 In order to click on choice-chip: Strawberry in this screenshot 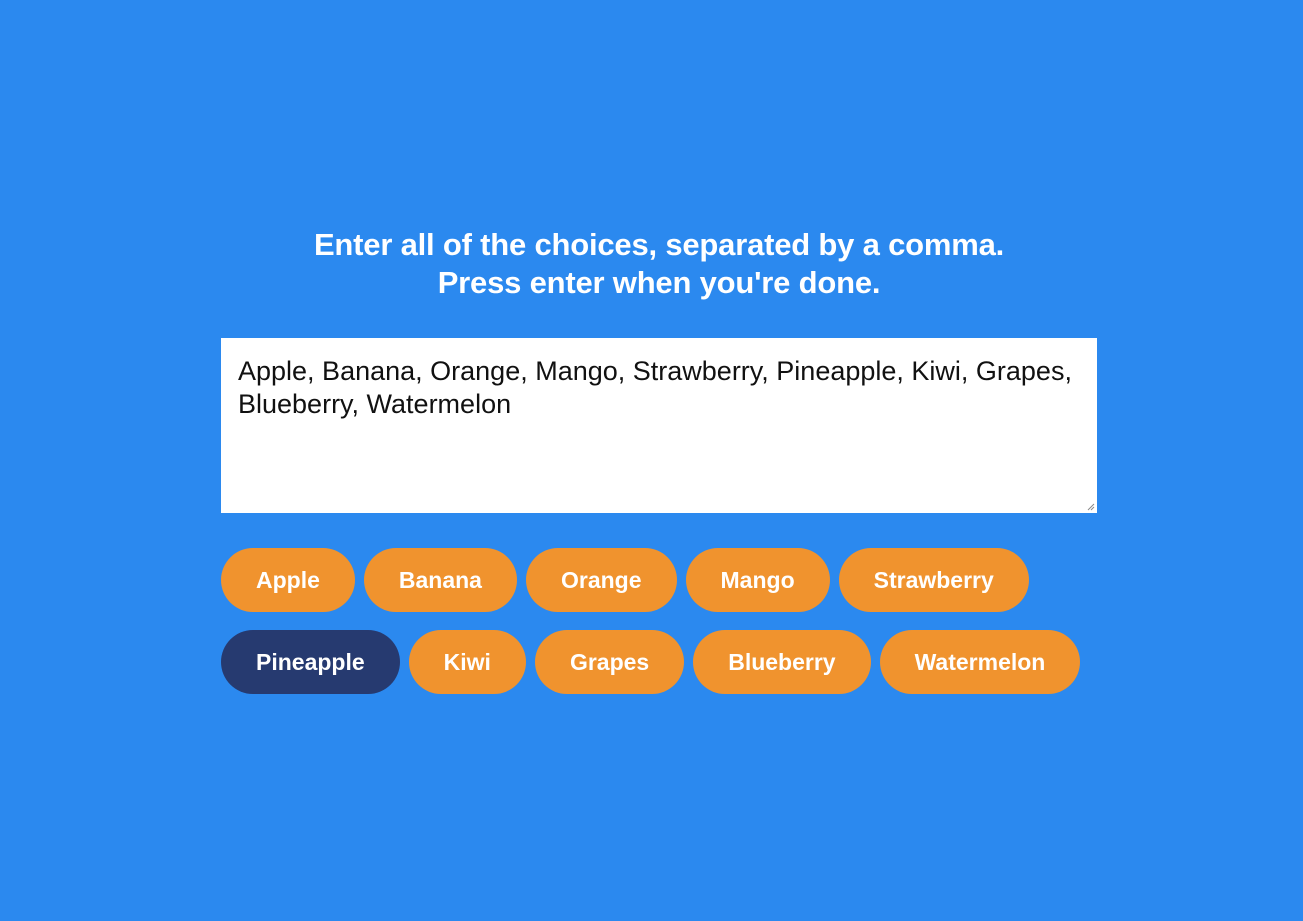, I will do `click(933, 580)`.